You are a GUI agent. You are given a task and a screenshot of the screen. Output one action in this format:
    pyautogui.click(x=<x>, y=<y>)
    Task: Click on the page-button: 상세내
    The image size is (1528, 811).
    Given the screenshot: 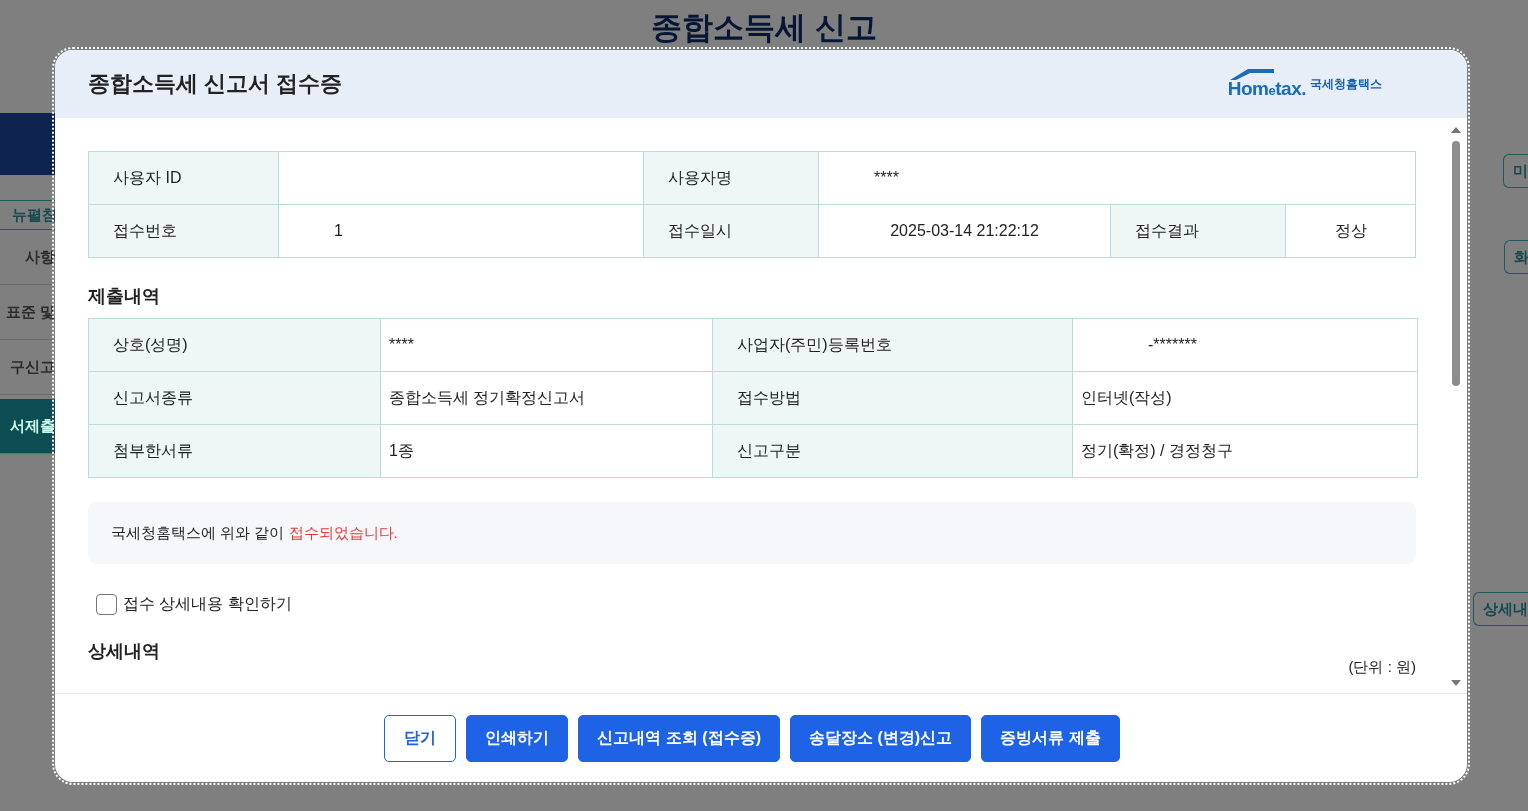 What is the action you would take?
    pyautogui.click(x=1500, y=609)
    